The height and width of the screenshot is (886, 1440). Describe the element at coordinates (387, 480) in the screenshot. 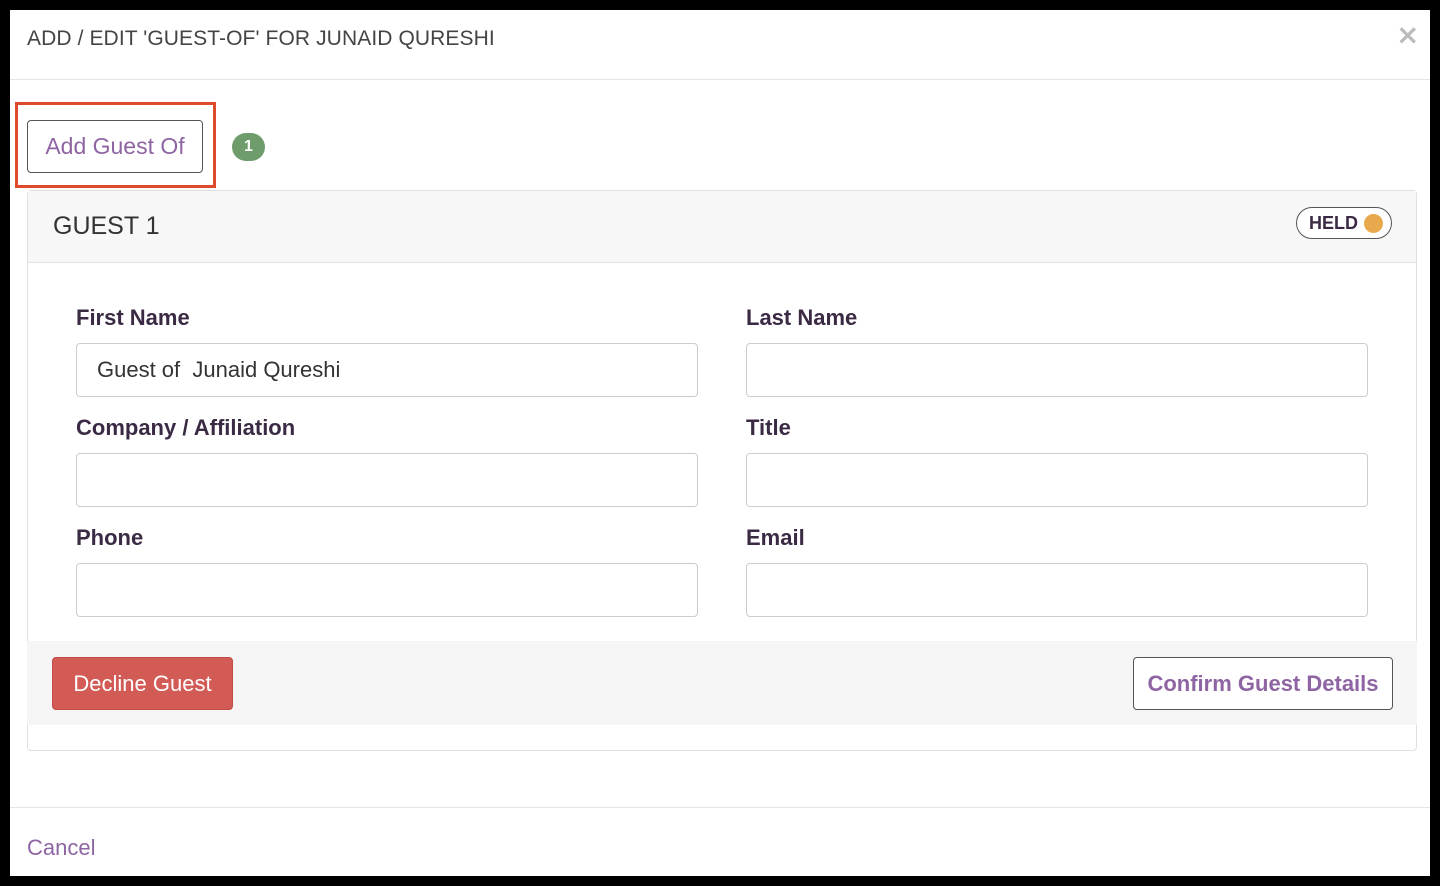

I see `company-input` at that location.